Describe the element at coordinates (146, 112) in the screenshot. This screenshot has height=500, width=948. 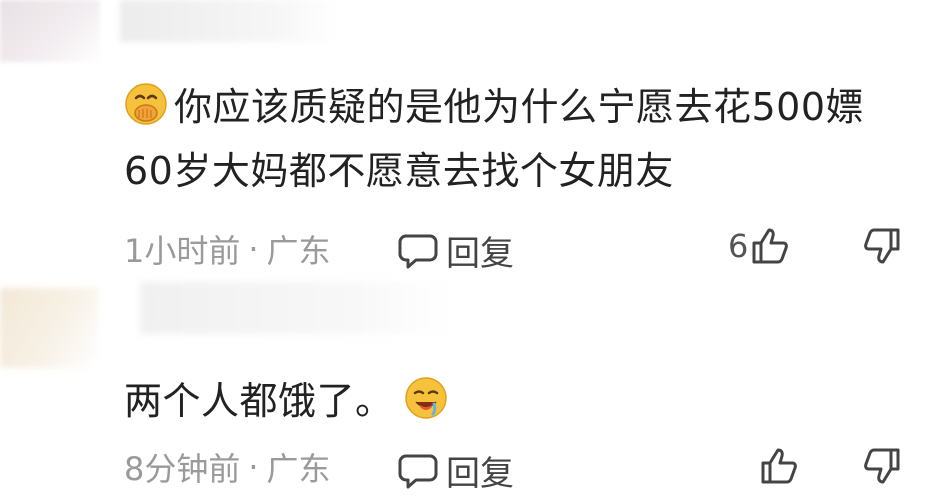
I see `face-with-hand-over-mouth-icon` at that location.